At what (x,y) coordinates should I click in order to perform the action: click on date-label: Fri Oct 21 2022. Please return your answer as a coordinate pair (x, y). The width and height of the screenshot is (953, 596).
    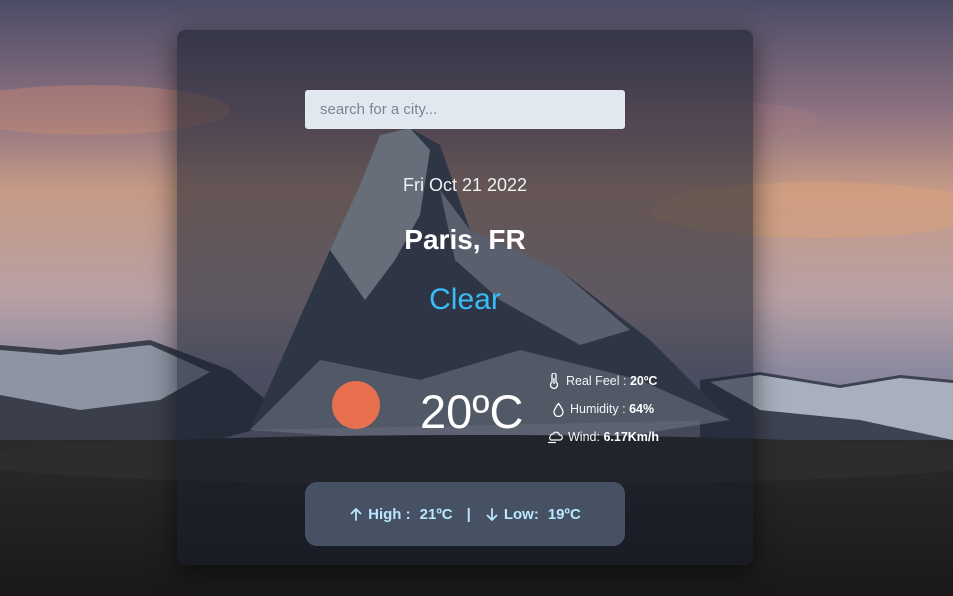
    Looking at the image, I should click on (465, 185).